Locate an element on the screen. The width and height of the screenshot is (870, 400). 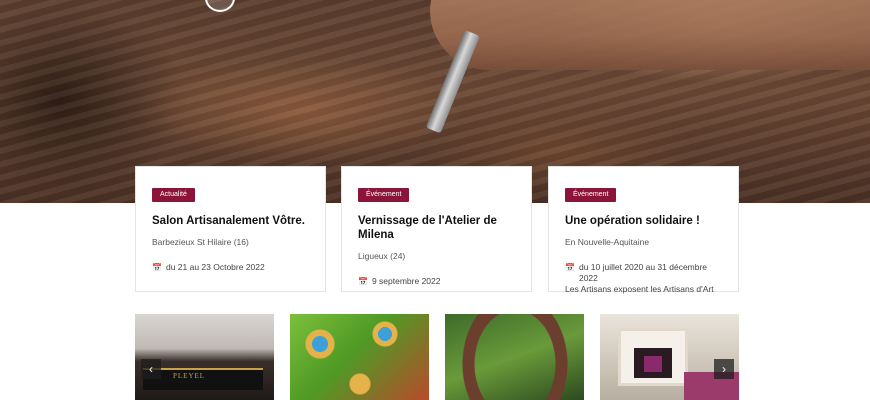
artisan-hand is located at coordinates (650, 35).